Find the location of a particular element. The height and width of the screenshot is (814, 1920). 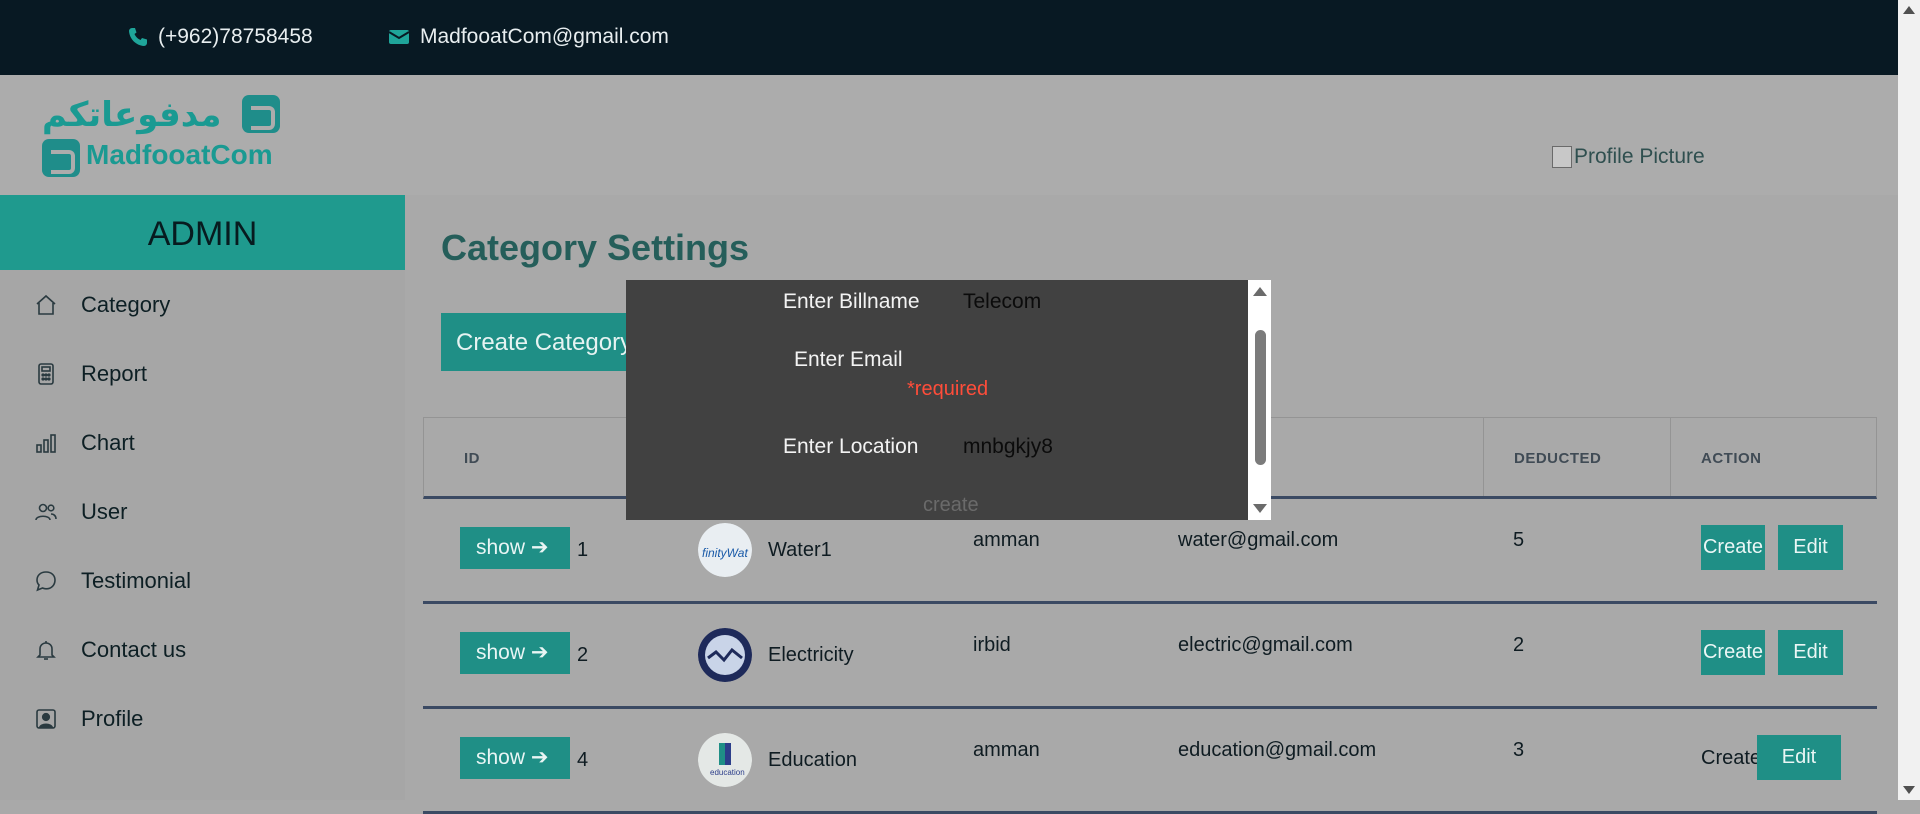

category-deducted: 3 is located at coordinates (1519, 750).